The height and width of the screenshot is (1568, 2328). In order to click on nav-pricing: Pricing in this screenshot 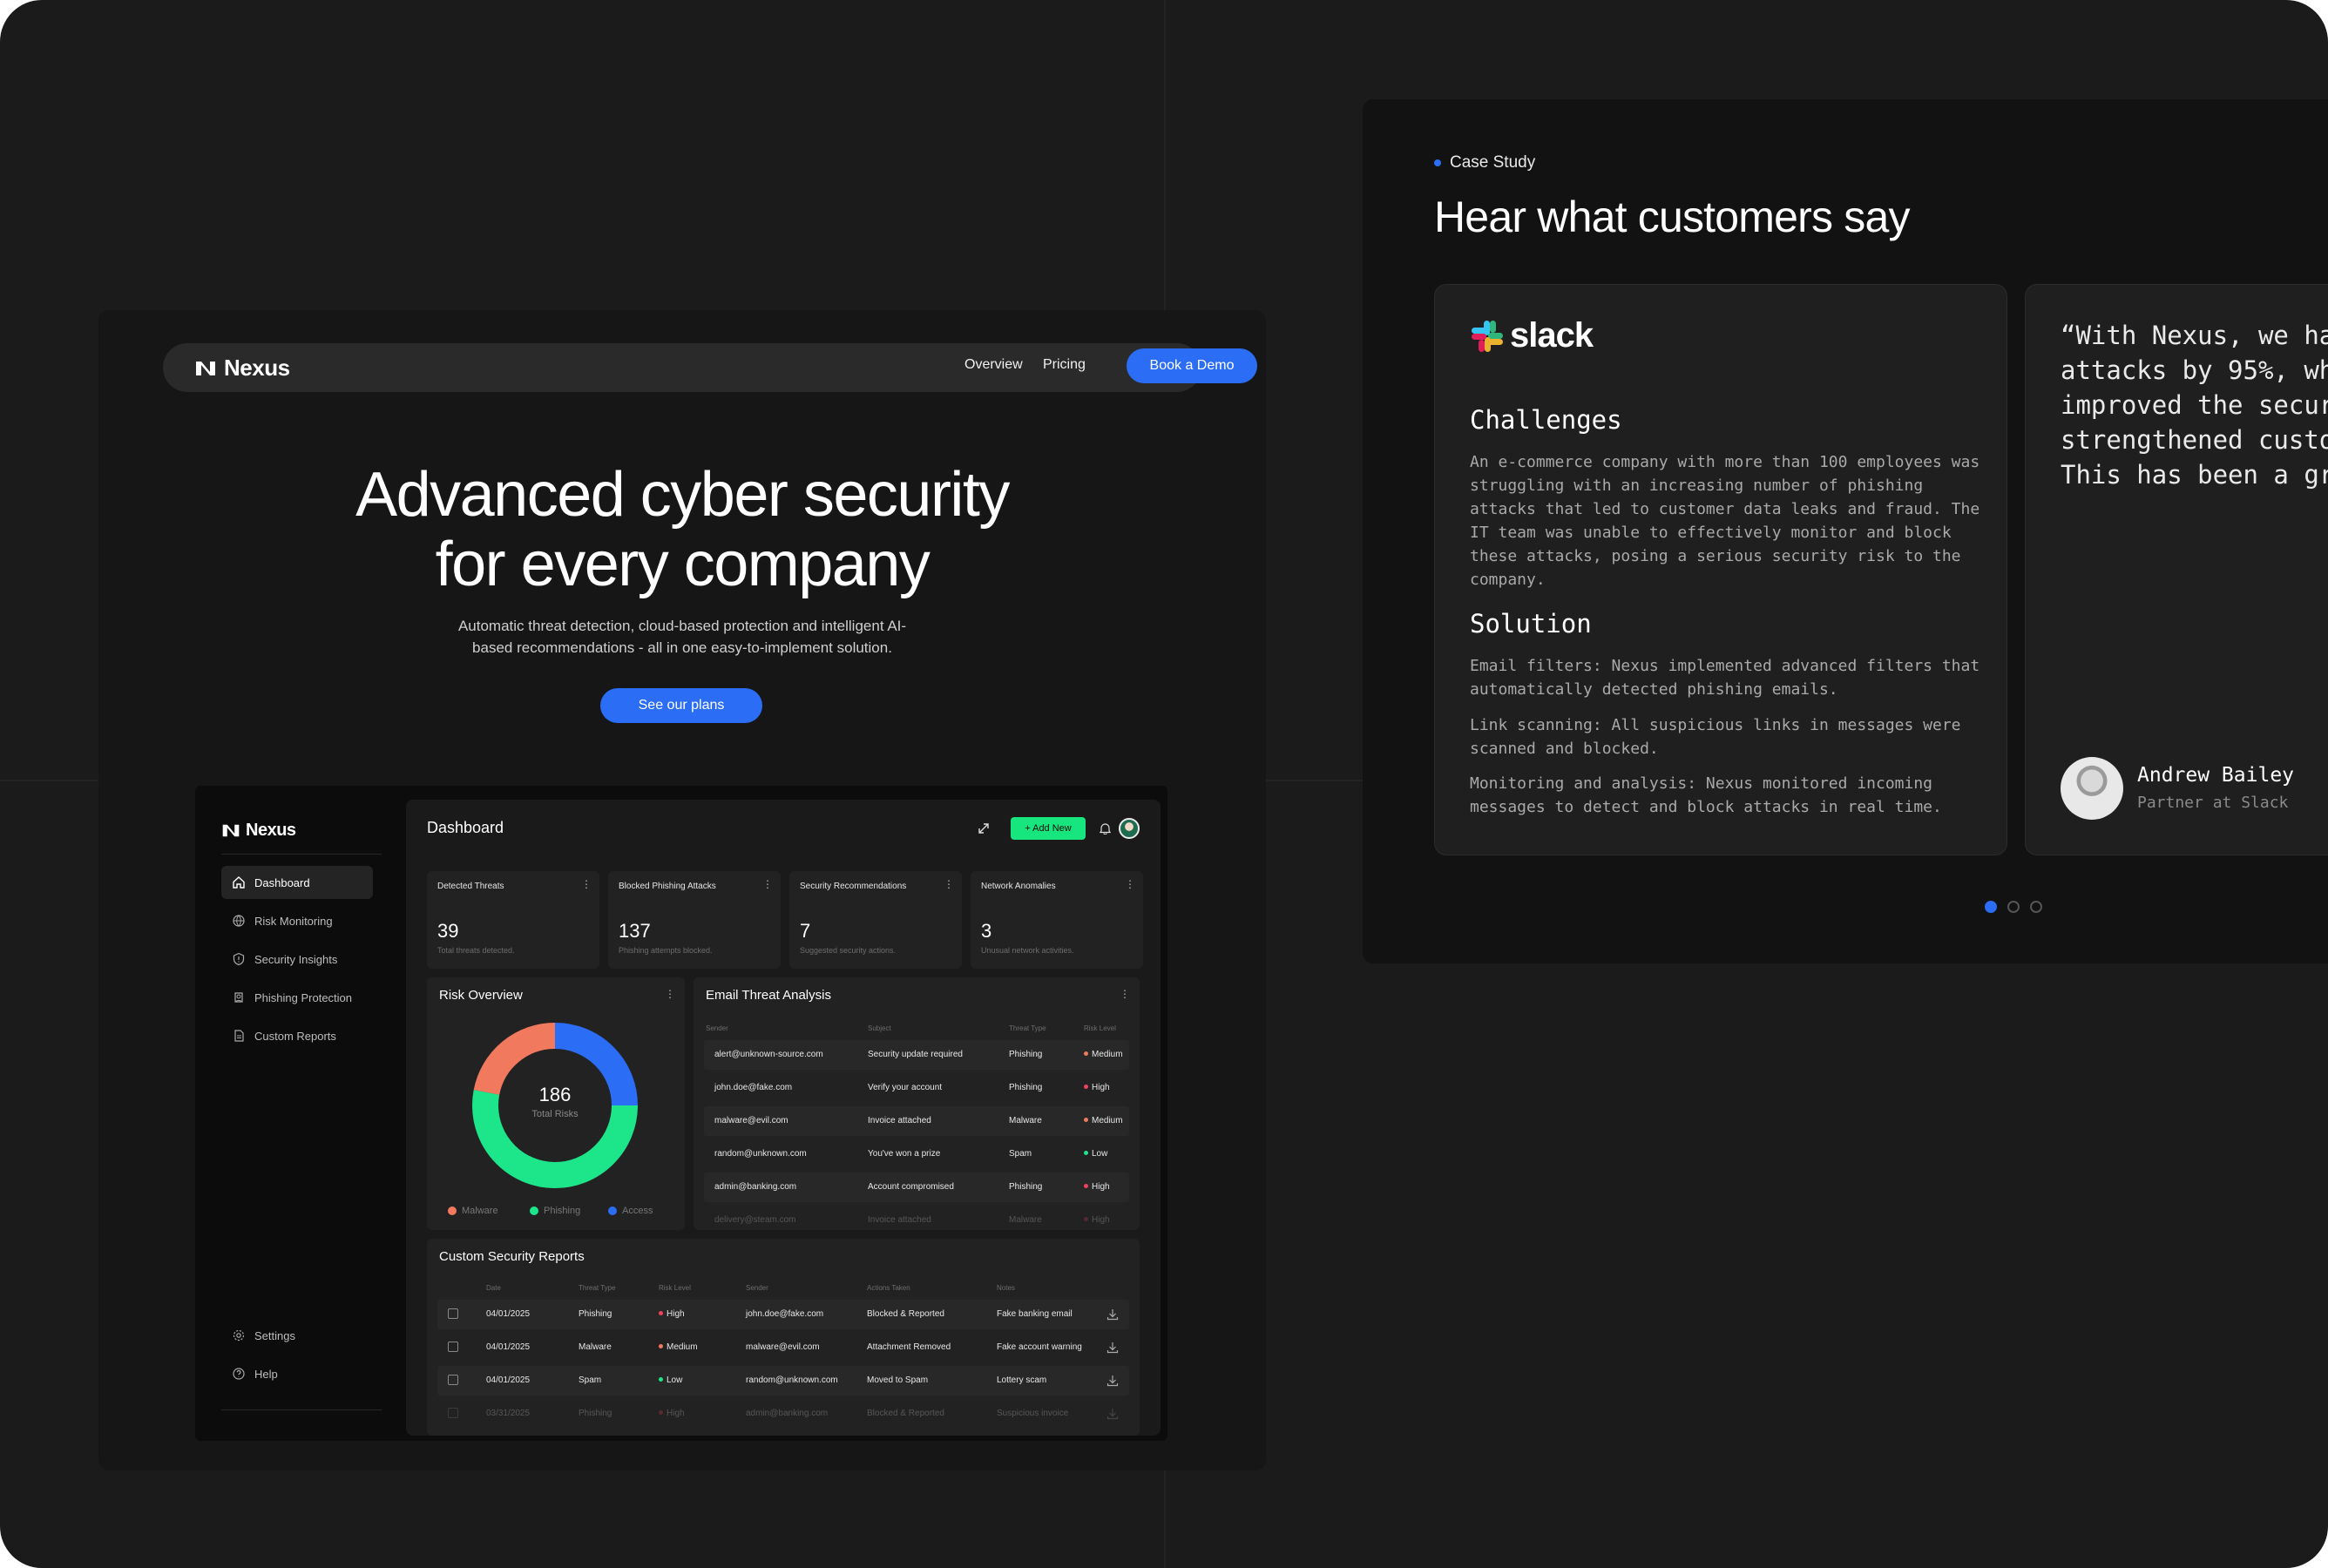, I will do `click(1064, 365)`.